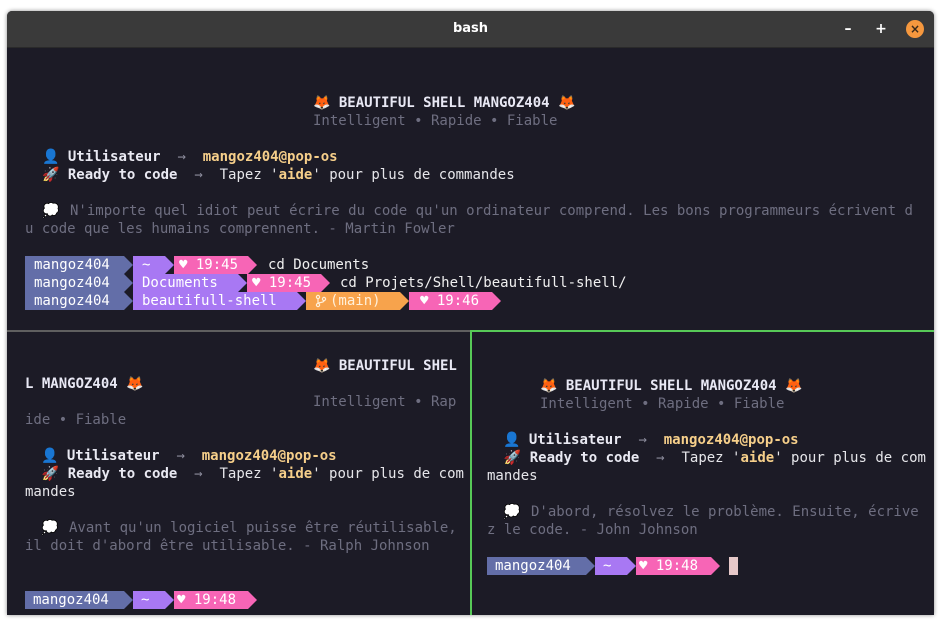 This screenshot has height=623, width=944. Describe the element at coordinates (319, 265) in the screenshot. I see `prompt-command: cd Documents` at that location.